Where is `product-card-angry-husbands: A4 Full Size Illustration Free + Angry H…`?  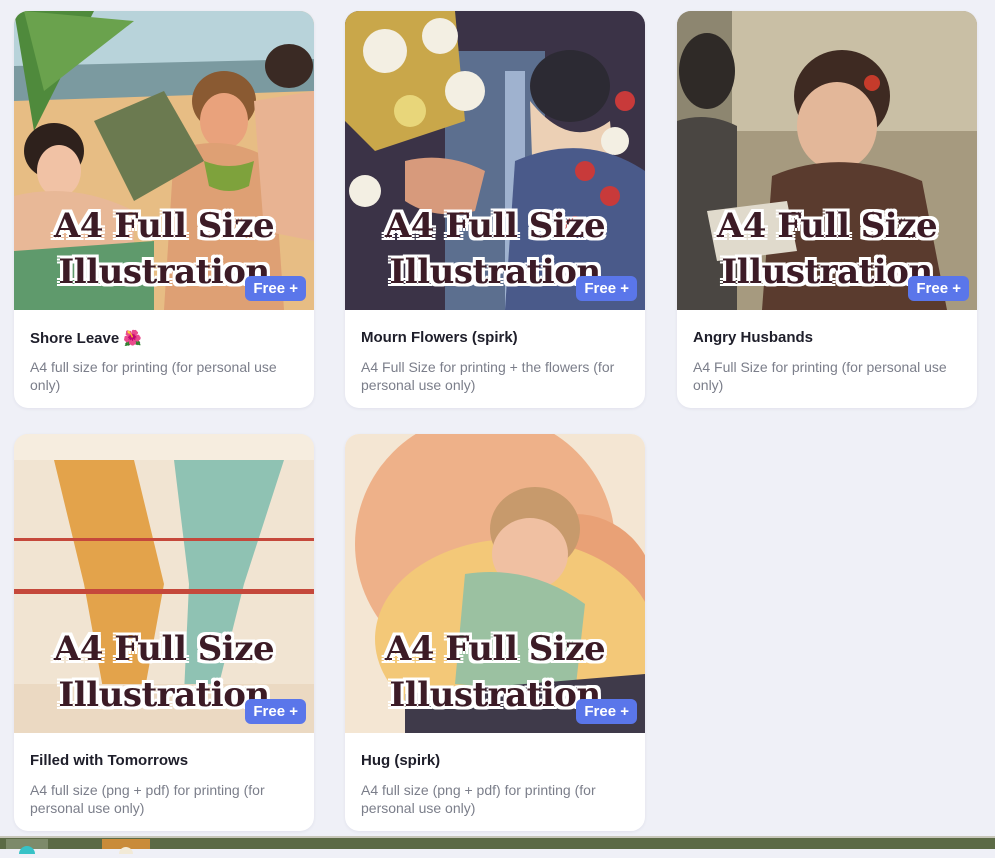 product-card-angry-husbands: A4 Full Size Illustration Free + Angry H… is located at coordinates (827, 209).